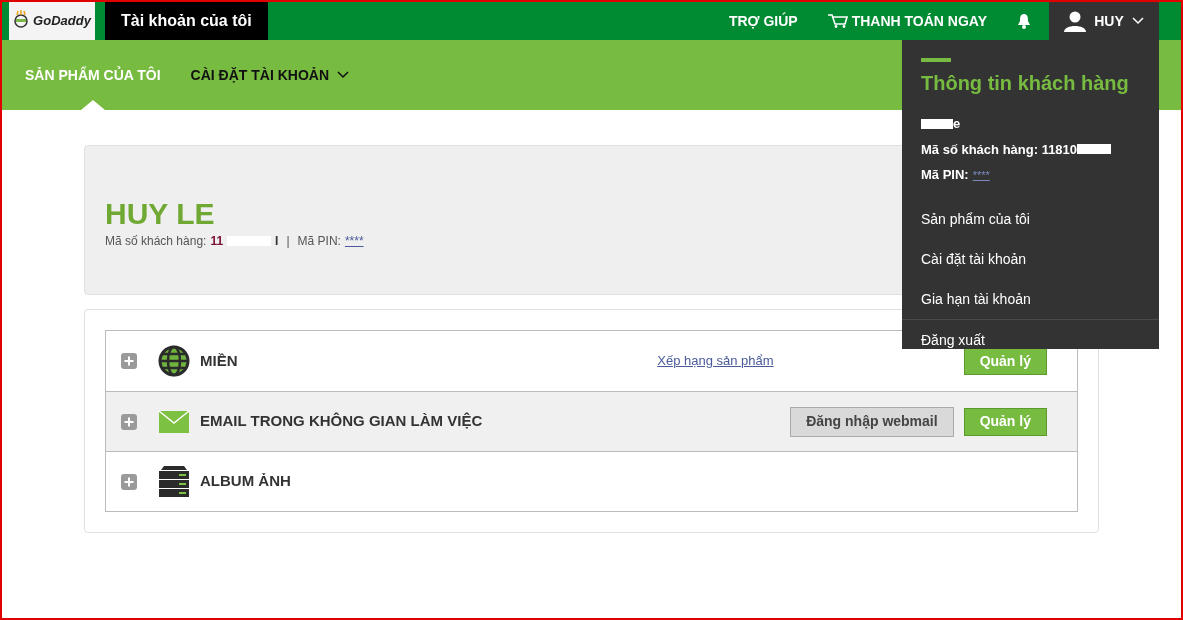 The width and height of the screenshot is (1183, 620). What do you see at coordinates (837, 21) in the screenshot?
I see `cart-icon` at bounding box center [837, 21].